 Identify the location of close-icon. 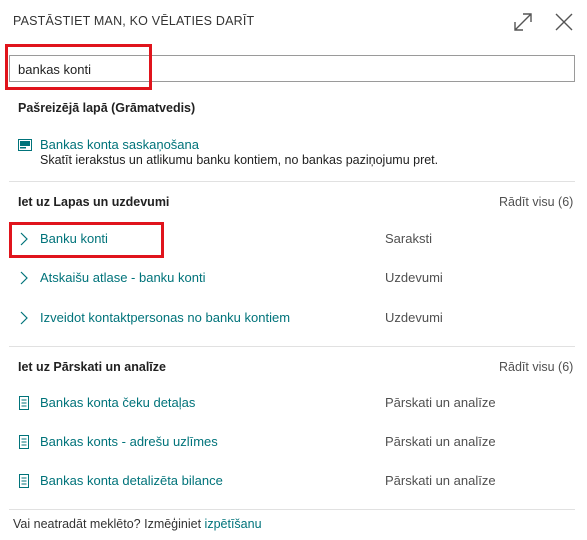
(564, 22).